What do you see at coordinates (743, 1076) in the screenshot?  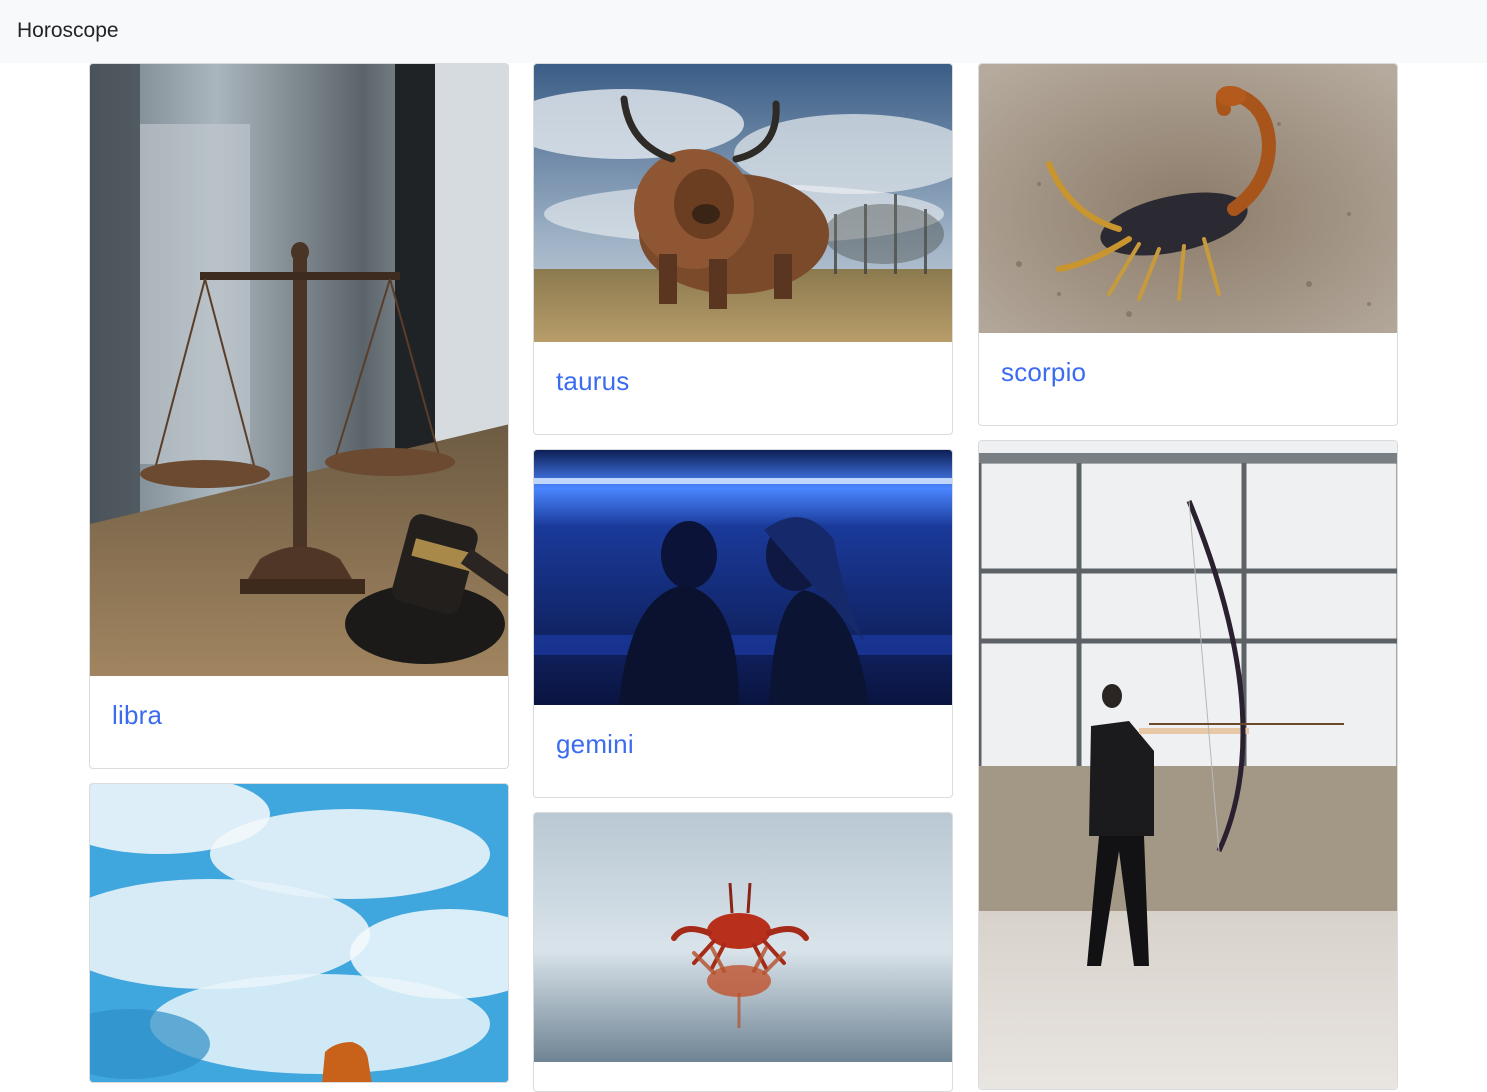 I see `card-body` at bounding box center [743, 1076].